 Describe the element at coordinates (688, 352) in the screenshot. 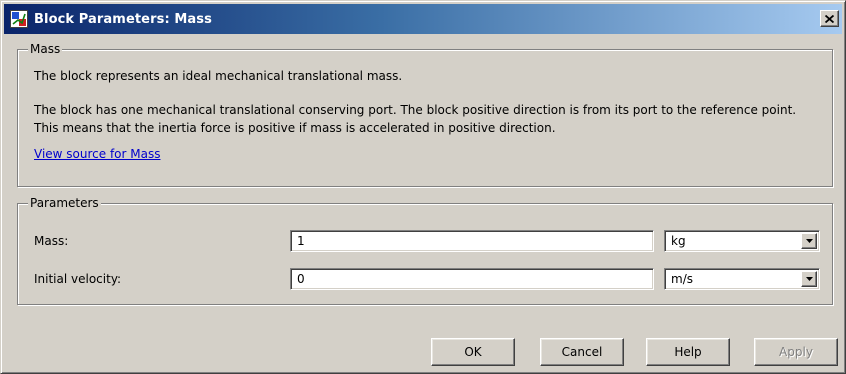

I see `help-button: Help` at that location.